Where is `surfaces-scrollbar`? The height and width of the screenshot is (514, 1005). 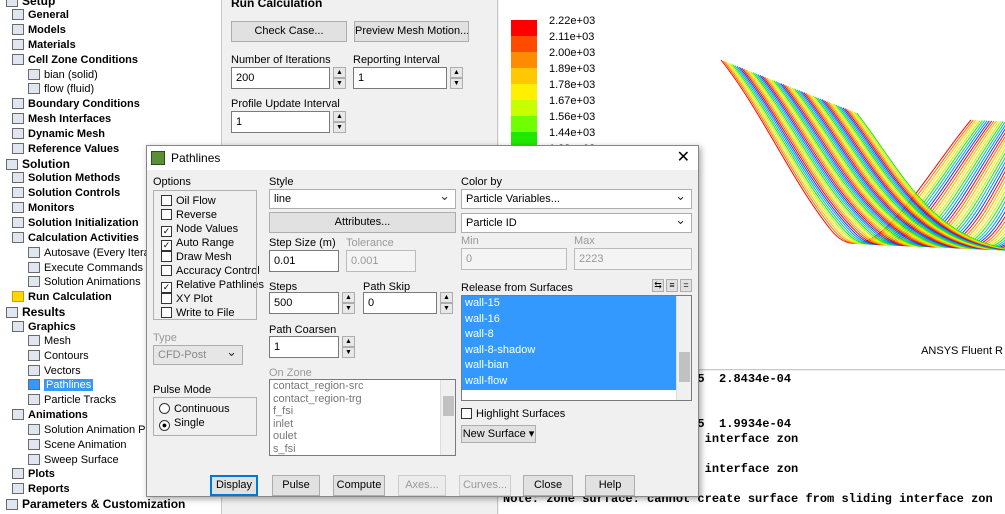 surfaces-scrollbar is located at coordinates (683, 348).